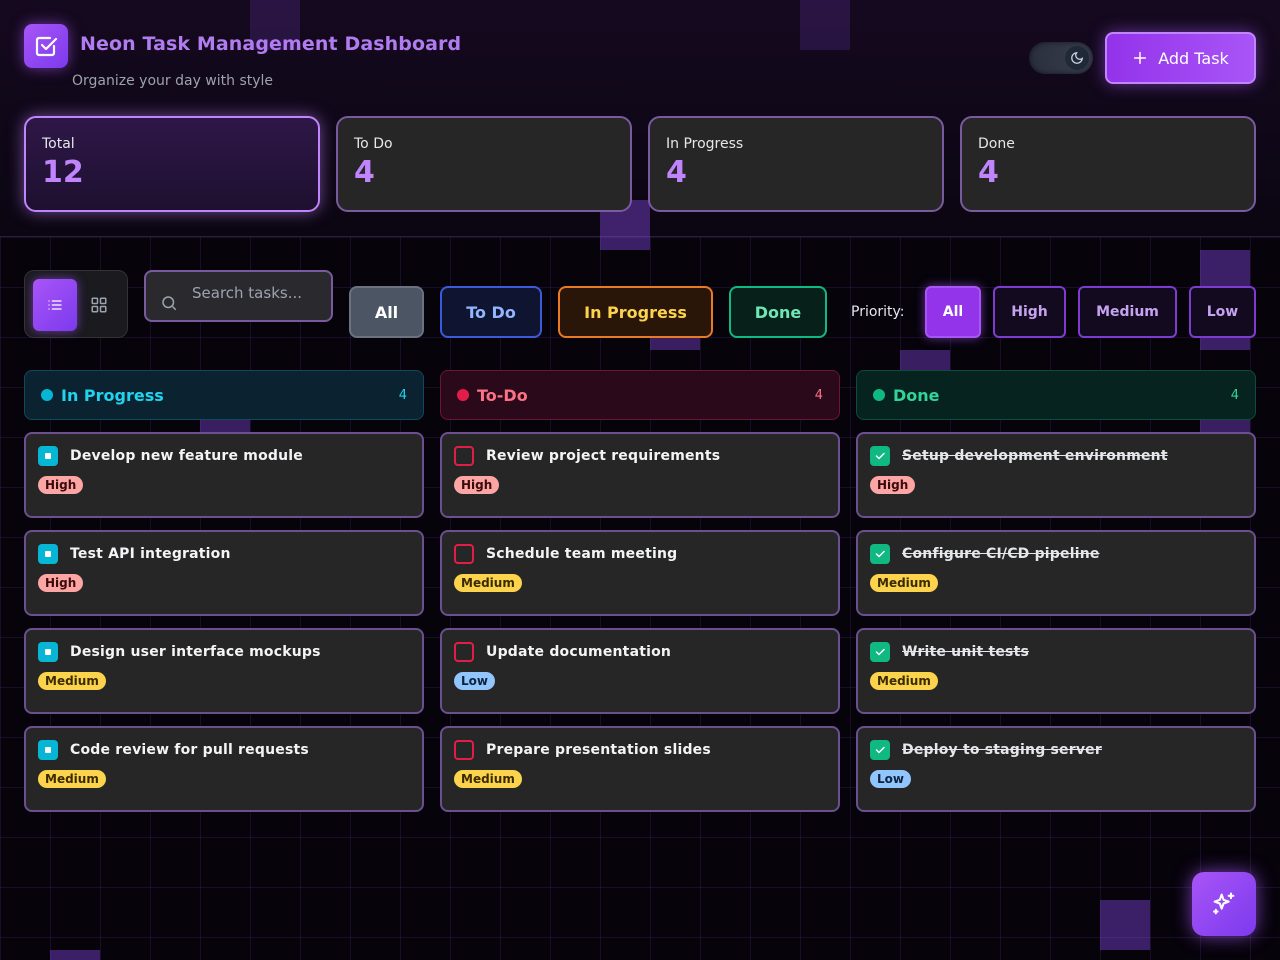 This screenshot has width=1280, height=960. Describe the element at coordinates (1056, 573) in the screenshot. I see `task-card: Configure CI/CD pipeline Medium` at that location.